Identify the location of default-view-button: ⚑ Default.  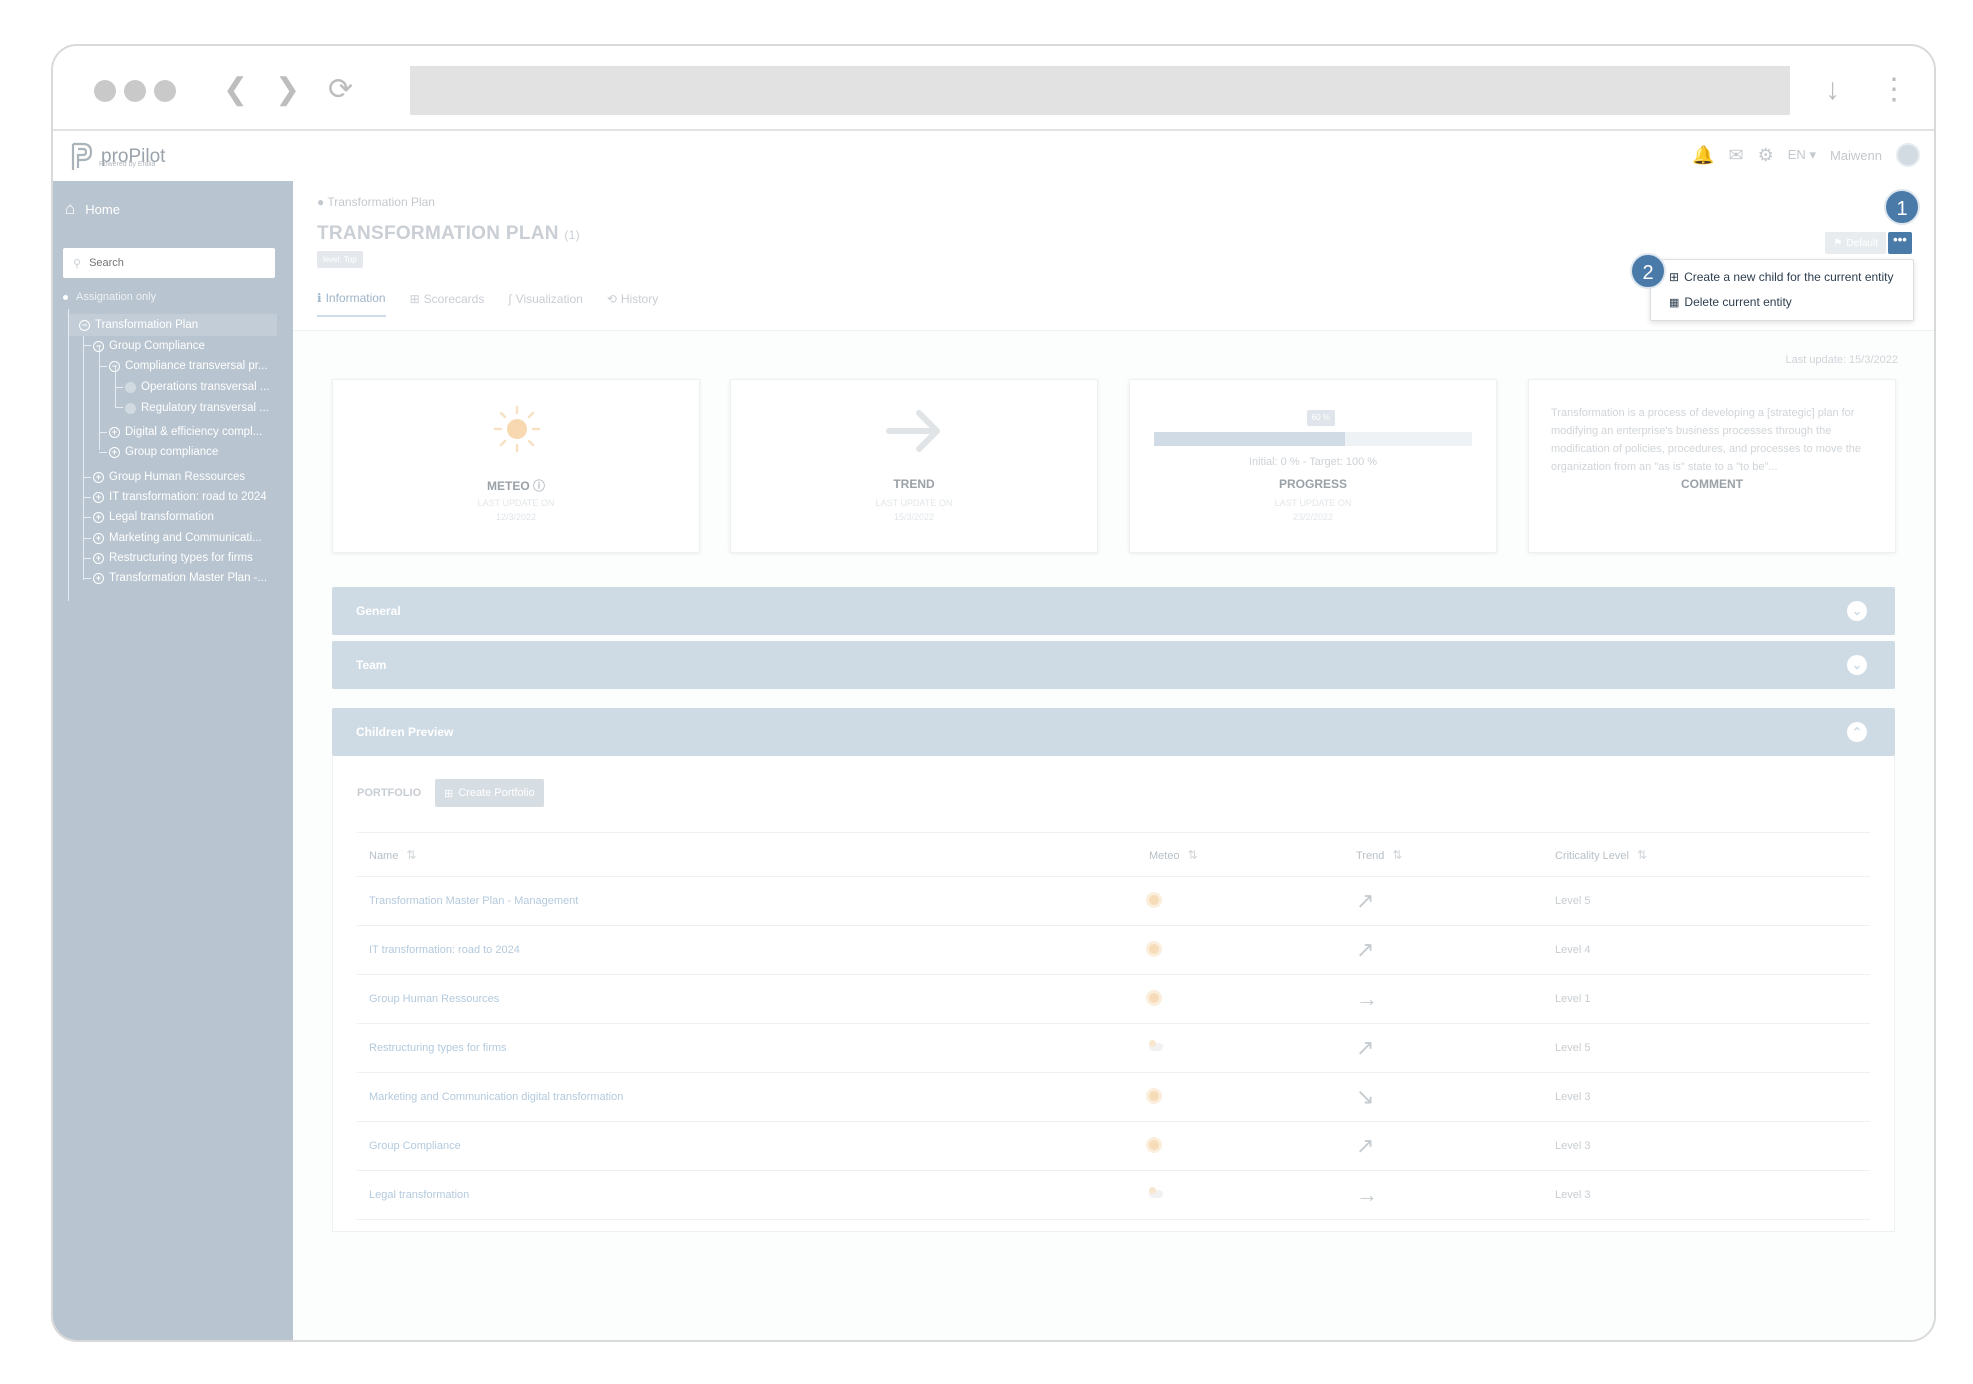
(1855, 243).